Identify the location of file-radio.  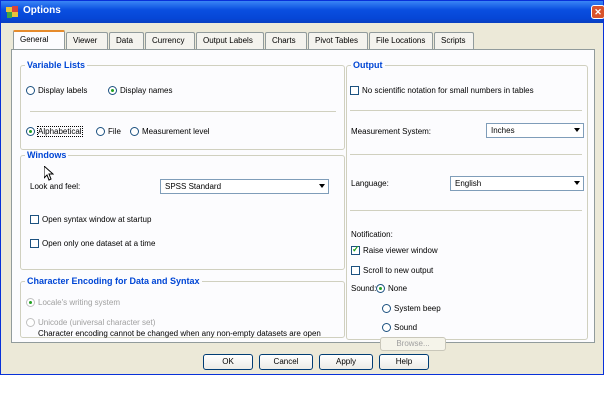
(100, 132).